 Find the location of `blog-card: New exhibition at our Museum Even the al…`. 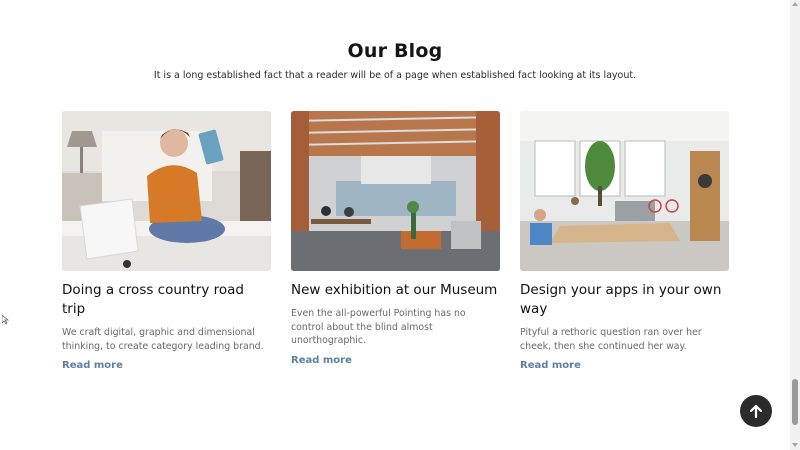

blog-card: New exhibition at our Museum Even the al… is located at coordinates (395, 239).